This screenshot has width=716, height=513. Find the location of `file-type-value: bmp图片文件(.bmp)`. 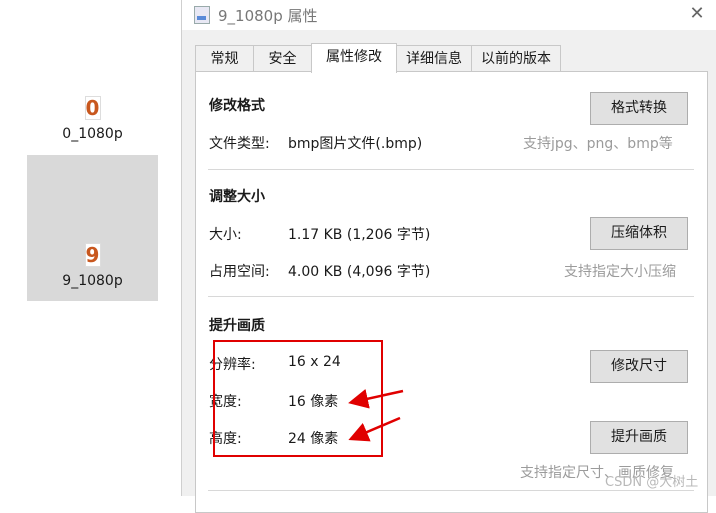

file-type-value: bmp图片文件(.bmp) is located at coordinates (355, 144).